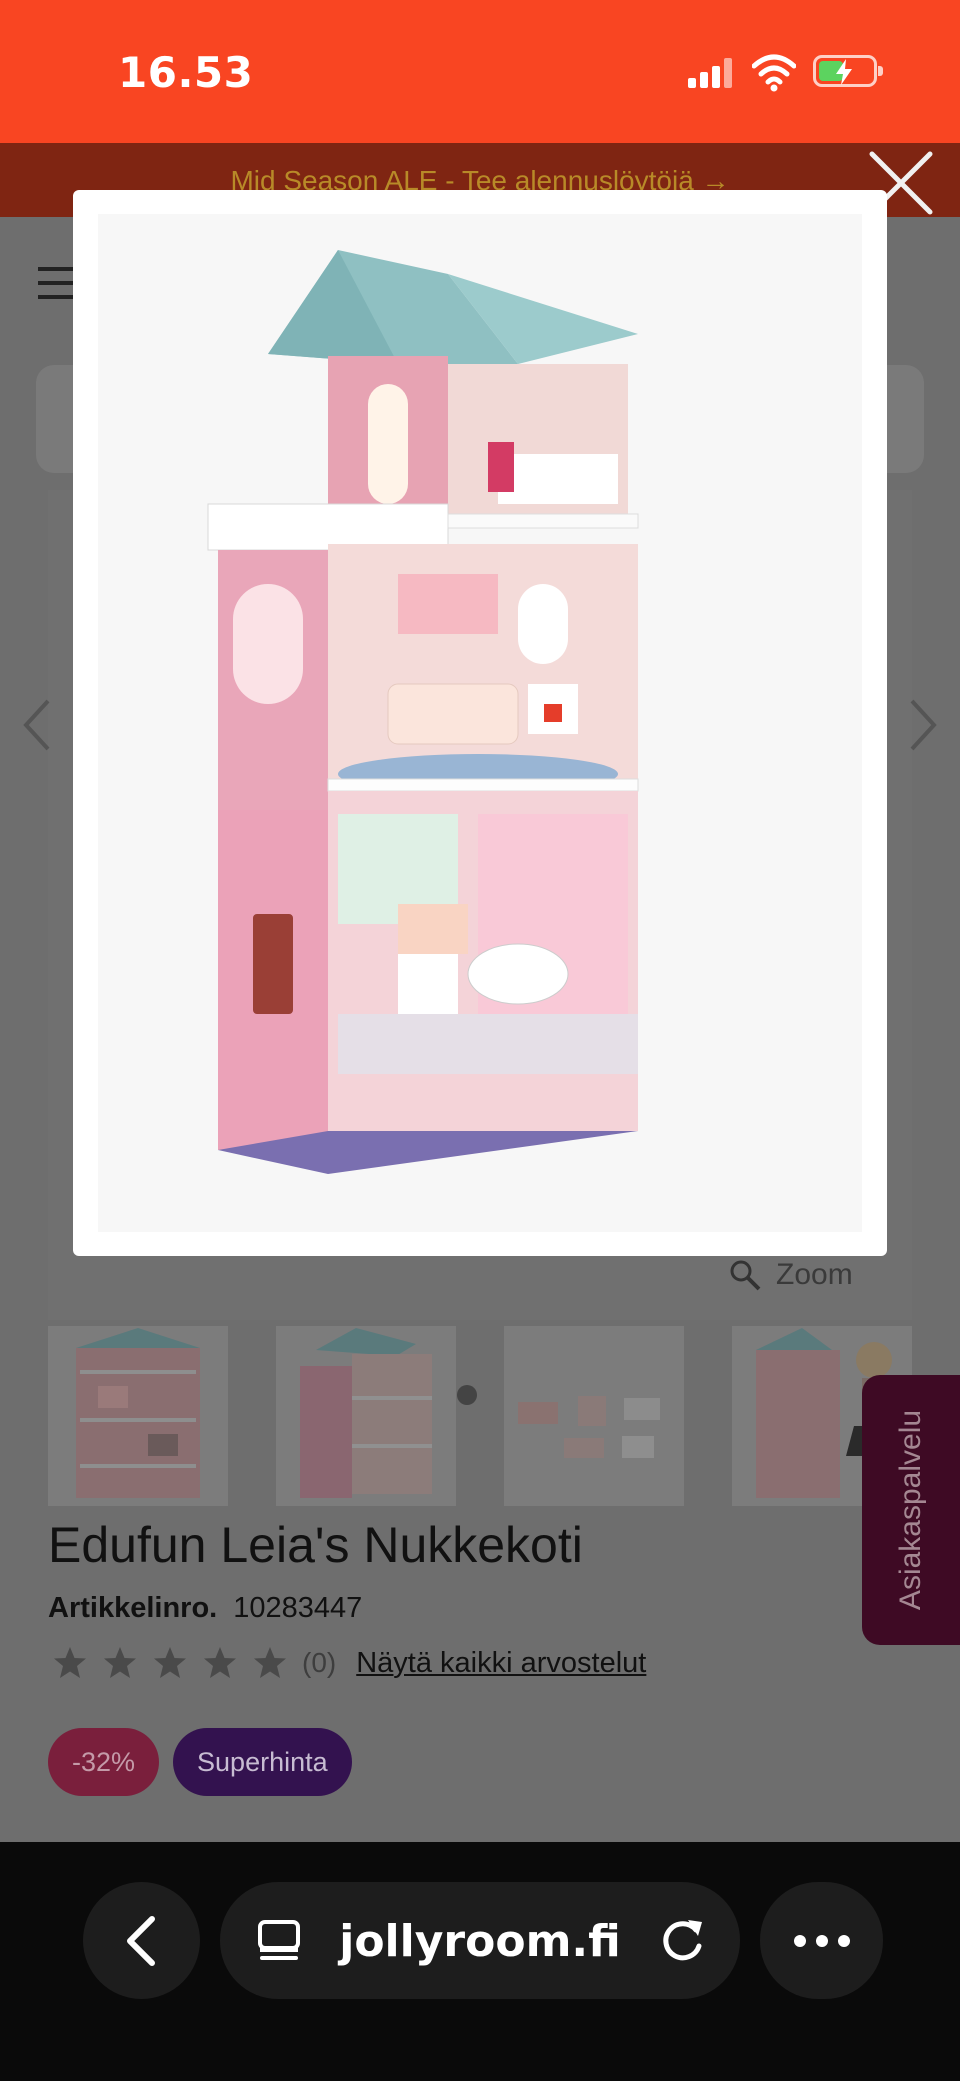  Describe the element at coordinates (467, 1395) in the screenshot. I see `gallery-dot` at that location.